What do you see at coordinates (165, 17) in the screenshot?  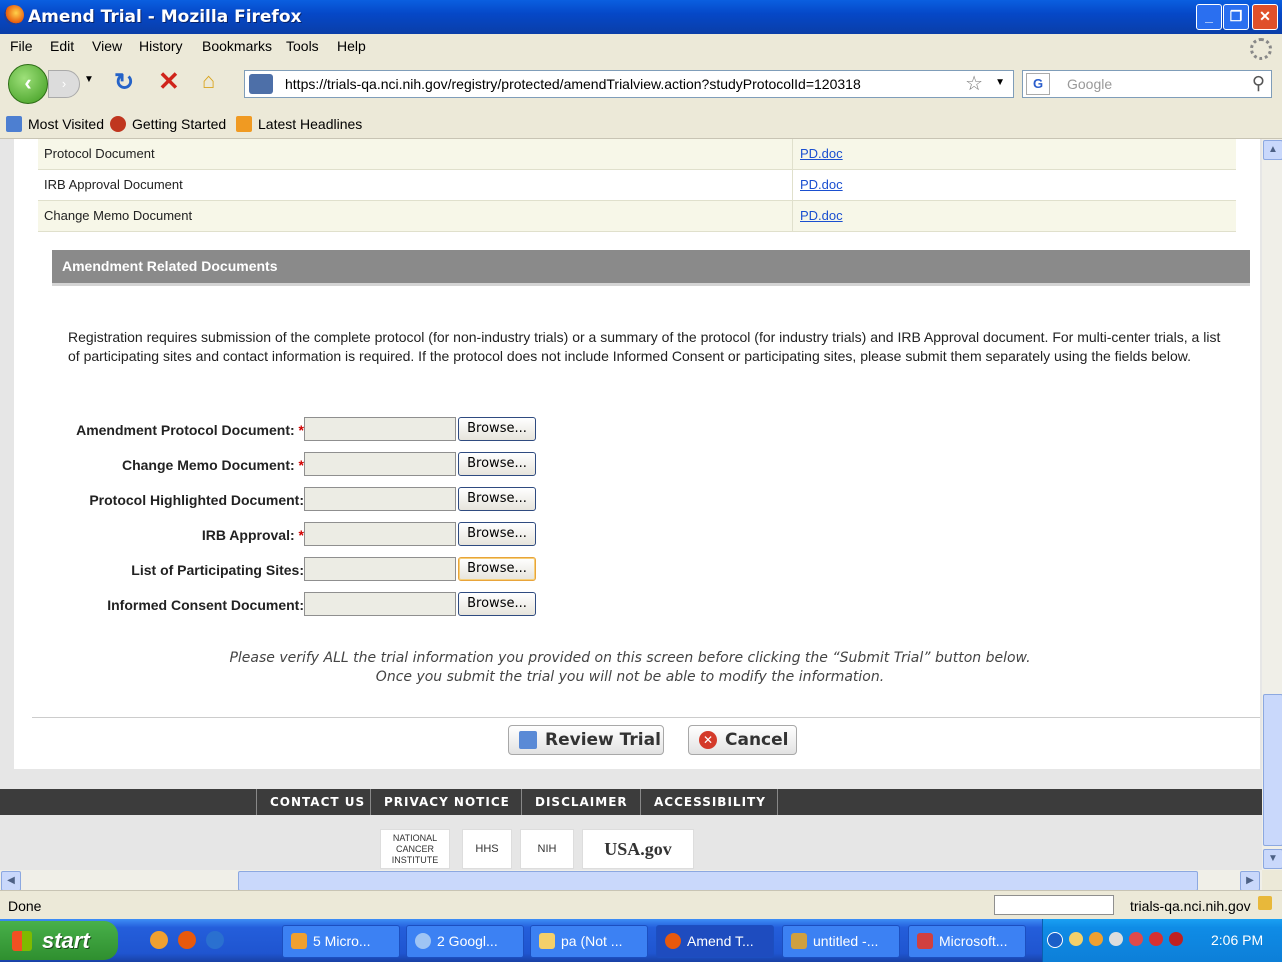 I see `window-title: Amend Trial - Mozilla Firefox` at bounding box center [165, 17].